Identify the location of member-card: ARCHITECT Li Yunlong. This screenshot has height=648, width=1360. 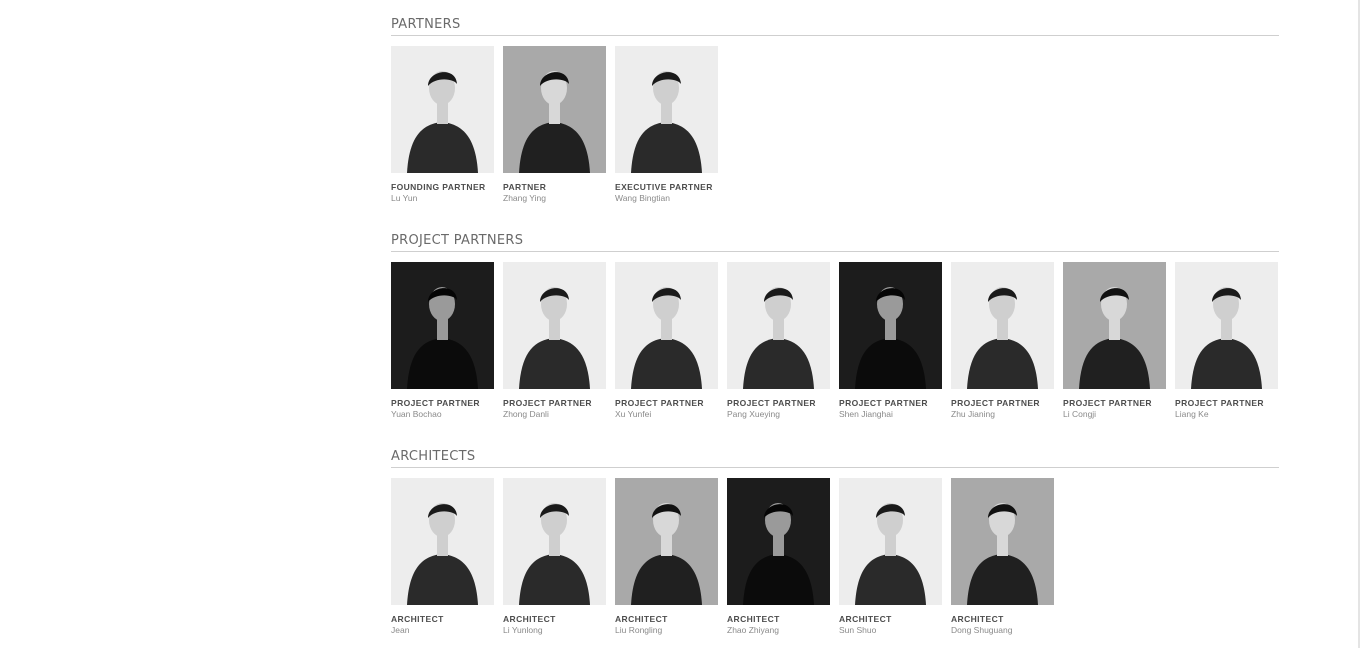
(554, 563).